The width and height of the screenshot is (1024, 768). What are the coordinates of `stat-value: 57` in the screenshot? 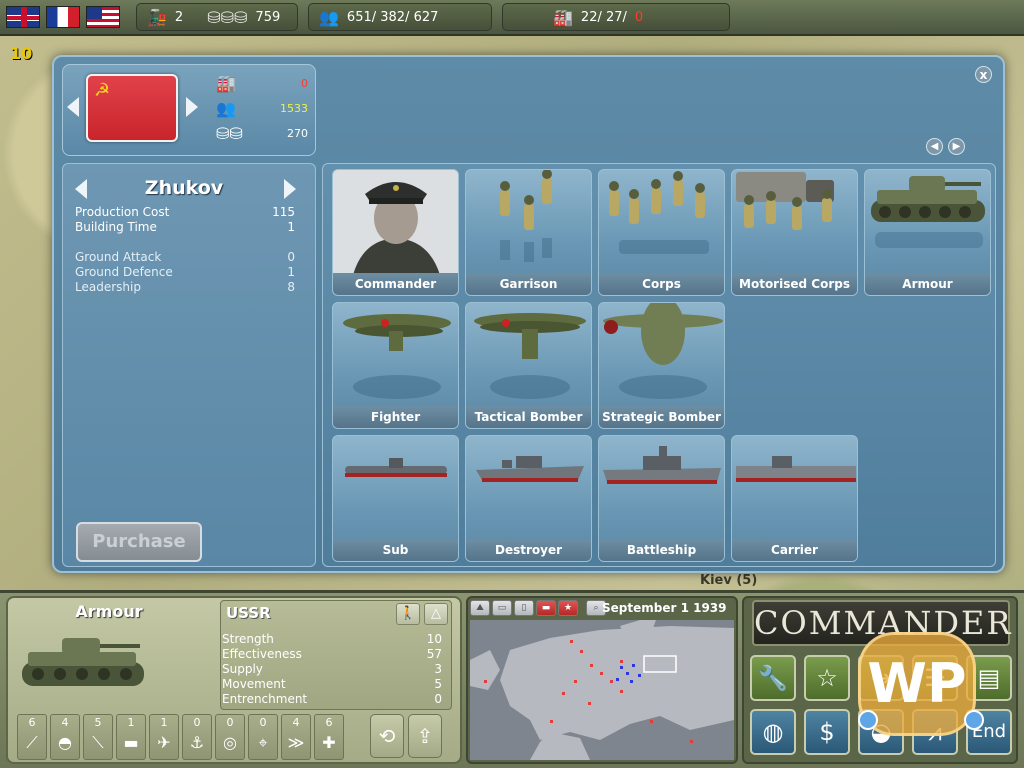 It's located at (434, 654).